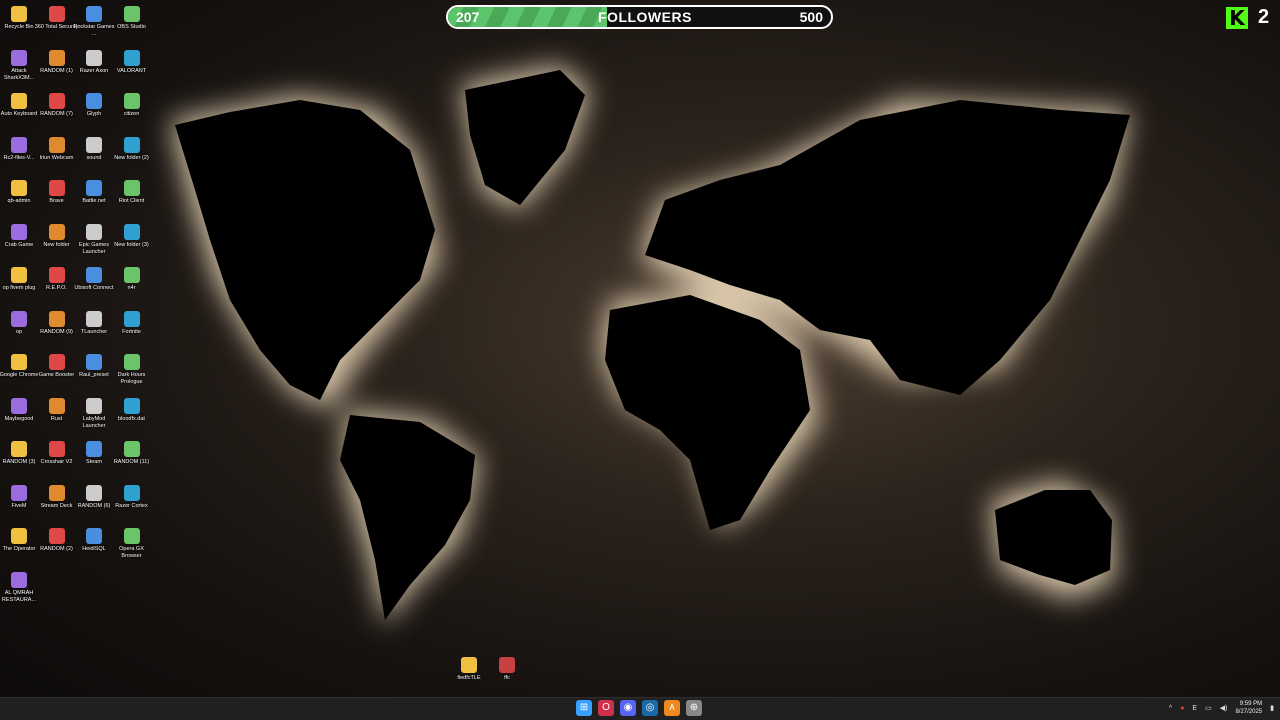 The image size is (1280, 720). I want to click on desktop-icon: RANDOM (2), so click(57, 547).